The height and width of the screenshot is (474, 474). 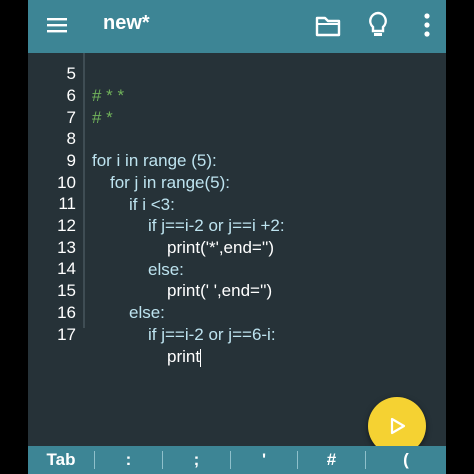 I want to click on extra-keys-bar: Tab : ; ' # (, so click(x=237, y=460).